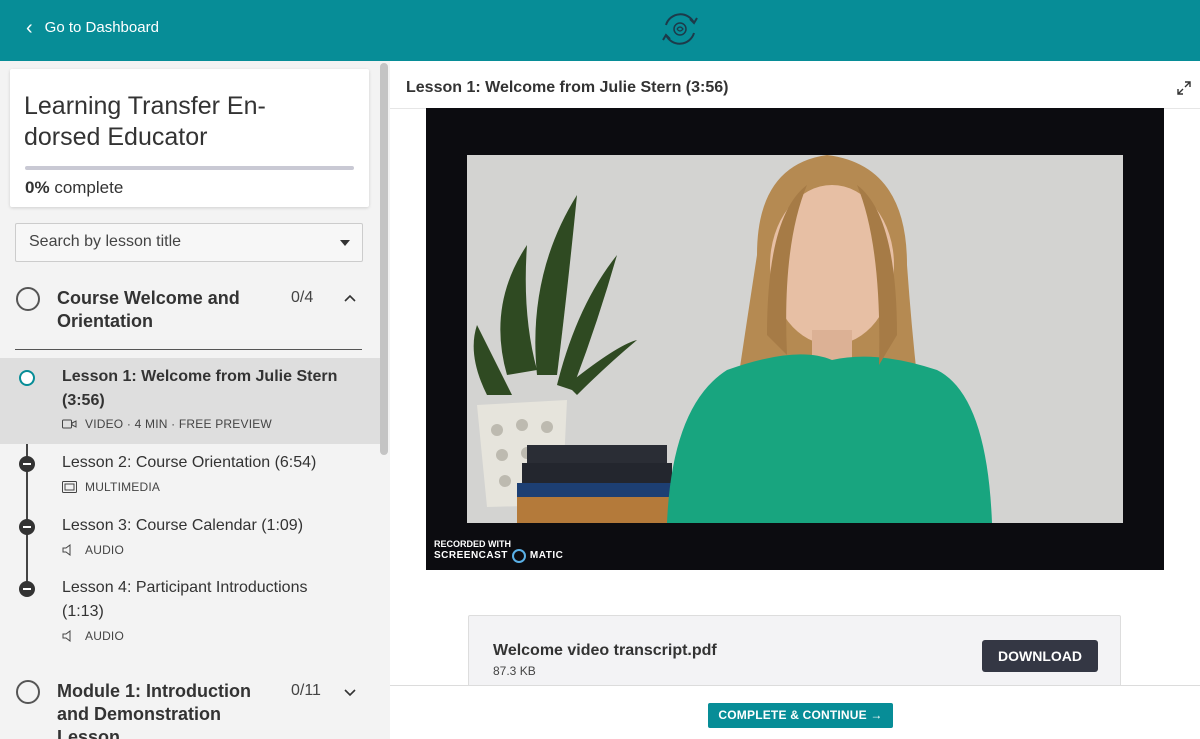  Describe the element at coordinates (189, 242) in the screenshot. I see `lesson-search-select: Search by lesson title` at that location.